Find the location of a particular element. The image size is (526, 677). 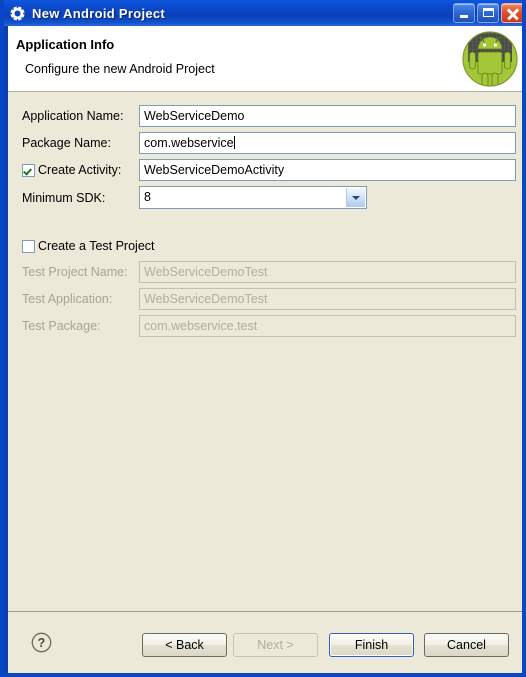

chevron-down-icon is located at coordinates (356, 198).